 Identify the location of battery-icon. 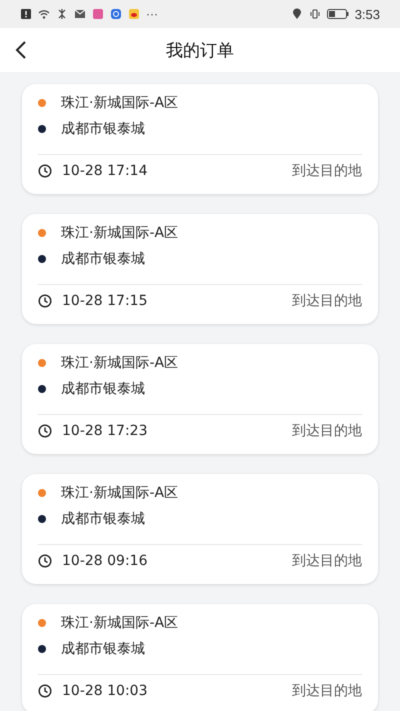
(337, 14).